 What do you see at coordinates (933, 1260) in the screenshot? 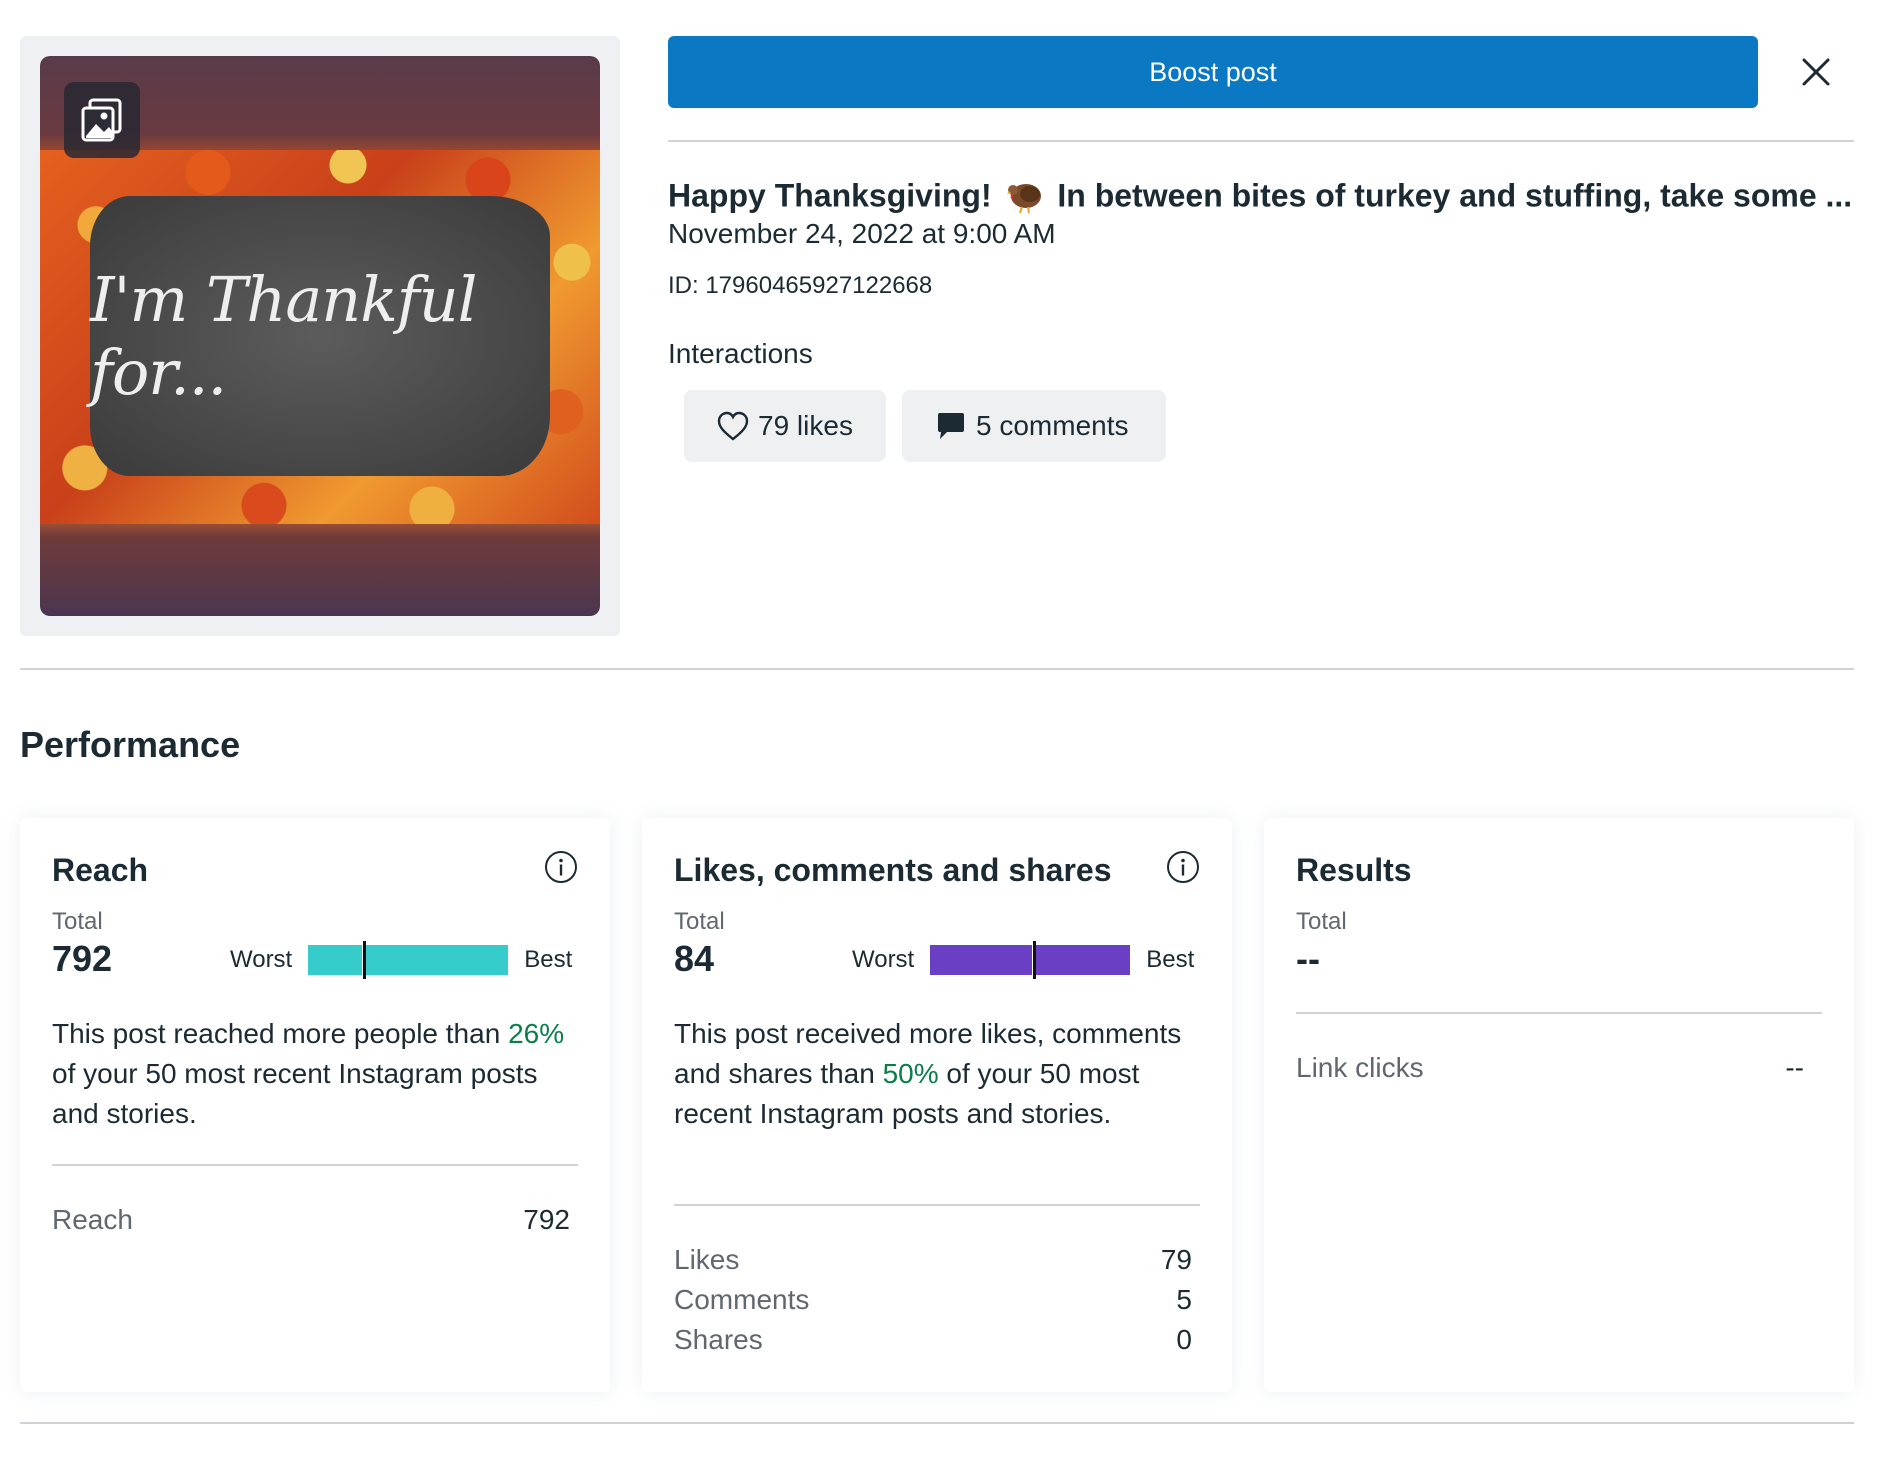
I see `metric-row-likes: Likes 79` at bounding box center [933, 1260].